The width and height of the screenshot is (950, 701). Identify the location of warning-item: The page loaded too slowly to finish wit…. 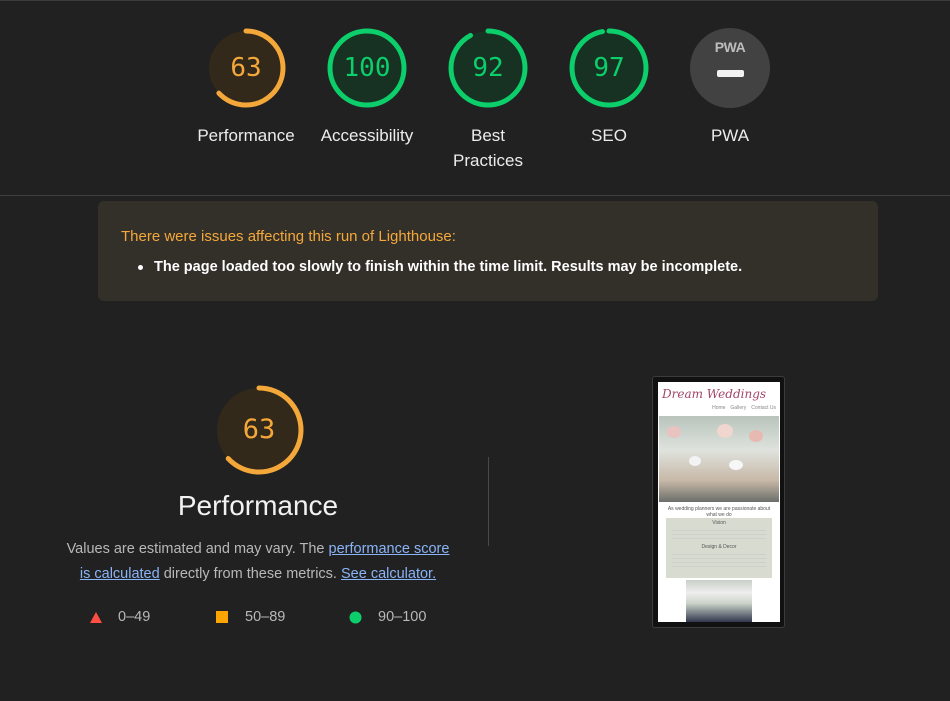
(440, 267).